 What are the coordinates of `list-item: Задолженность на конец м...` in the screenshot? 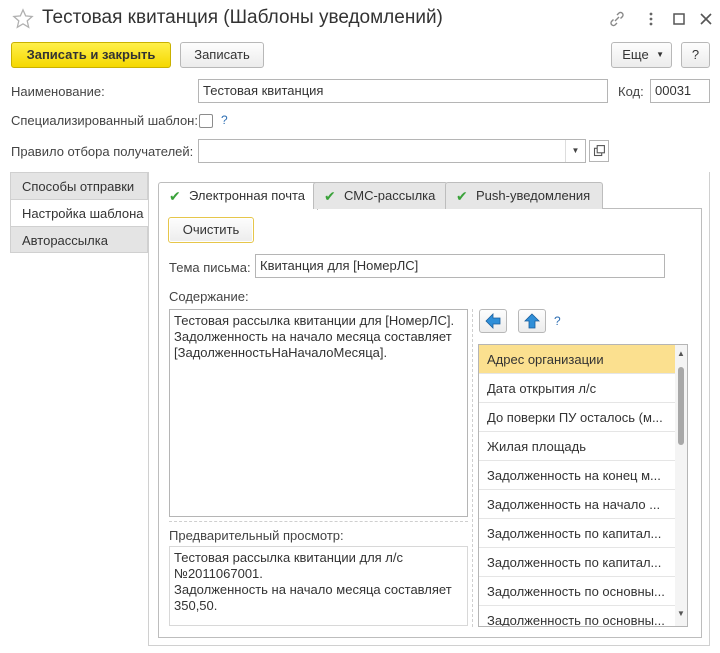 It's located at (577, 475).